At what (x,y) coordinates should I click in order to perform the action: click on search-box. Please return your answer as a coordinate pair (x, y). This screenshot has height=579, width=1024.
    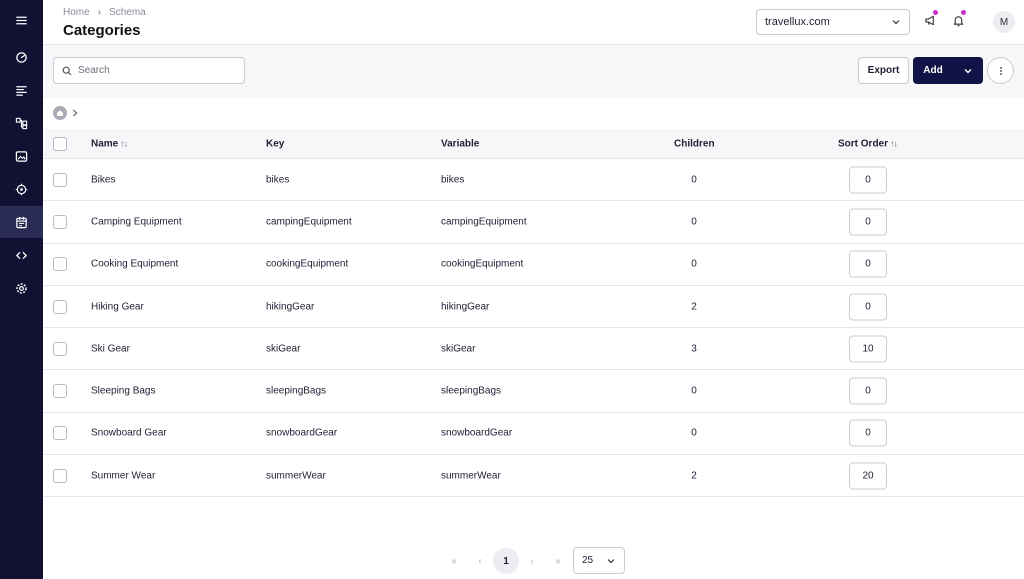
    Looking at the image, I should click on (149, 70).